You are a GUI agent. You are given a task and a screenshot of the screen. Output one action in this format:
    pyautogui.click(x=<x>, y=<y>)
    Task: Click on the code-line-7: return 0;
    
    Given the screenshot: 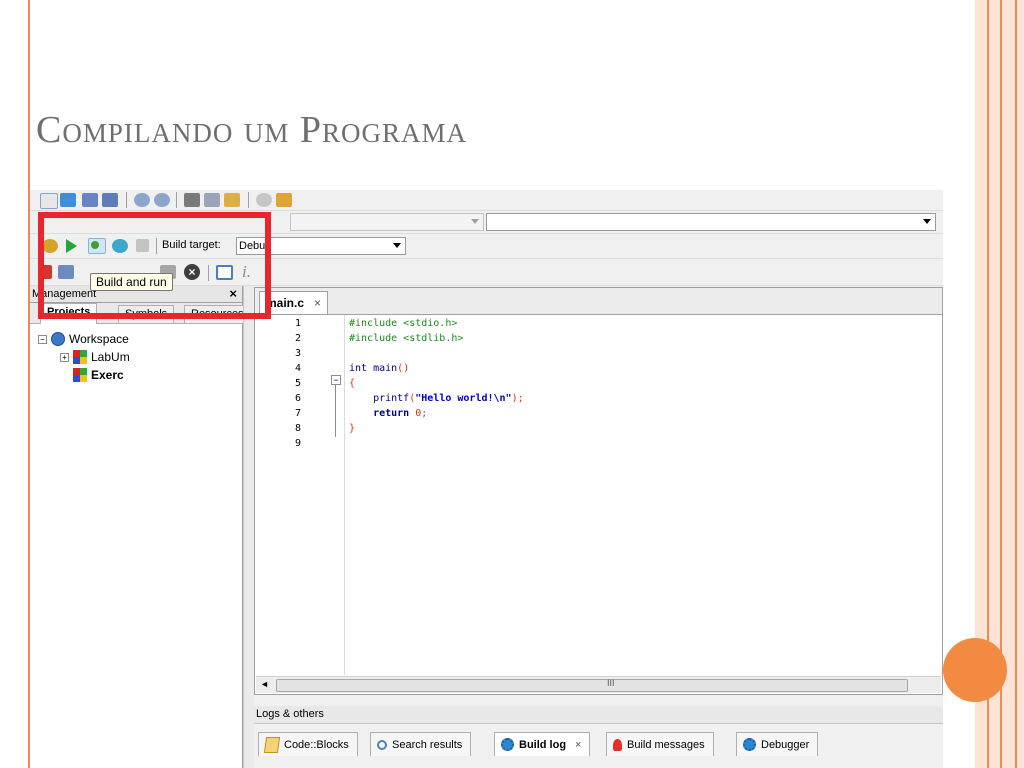 What is the action you would take?
    pyautogui.click(x=388, y=413)
    